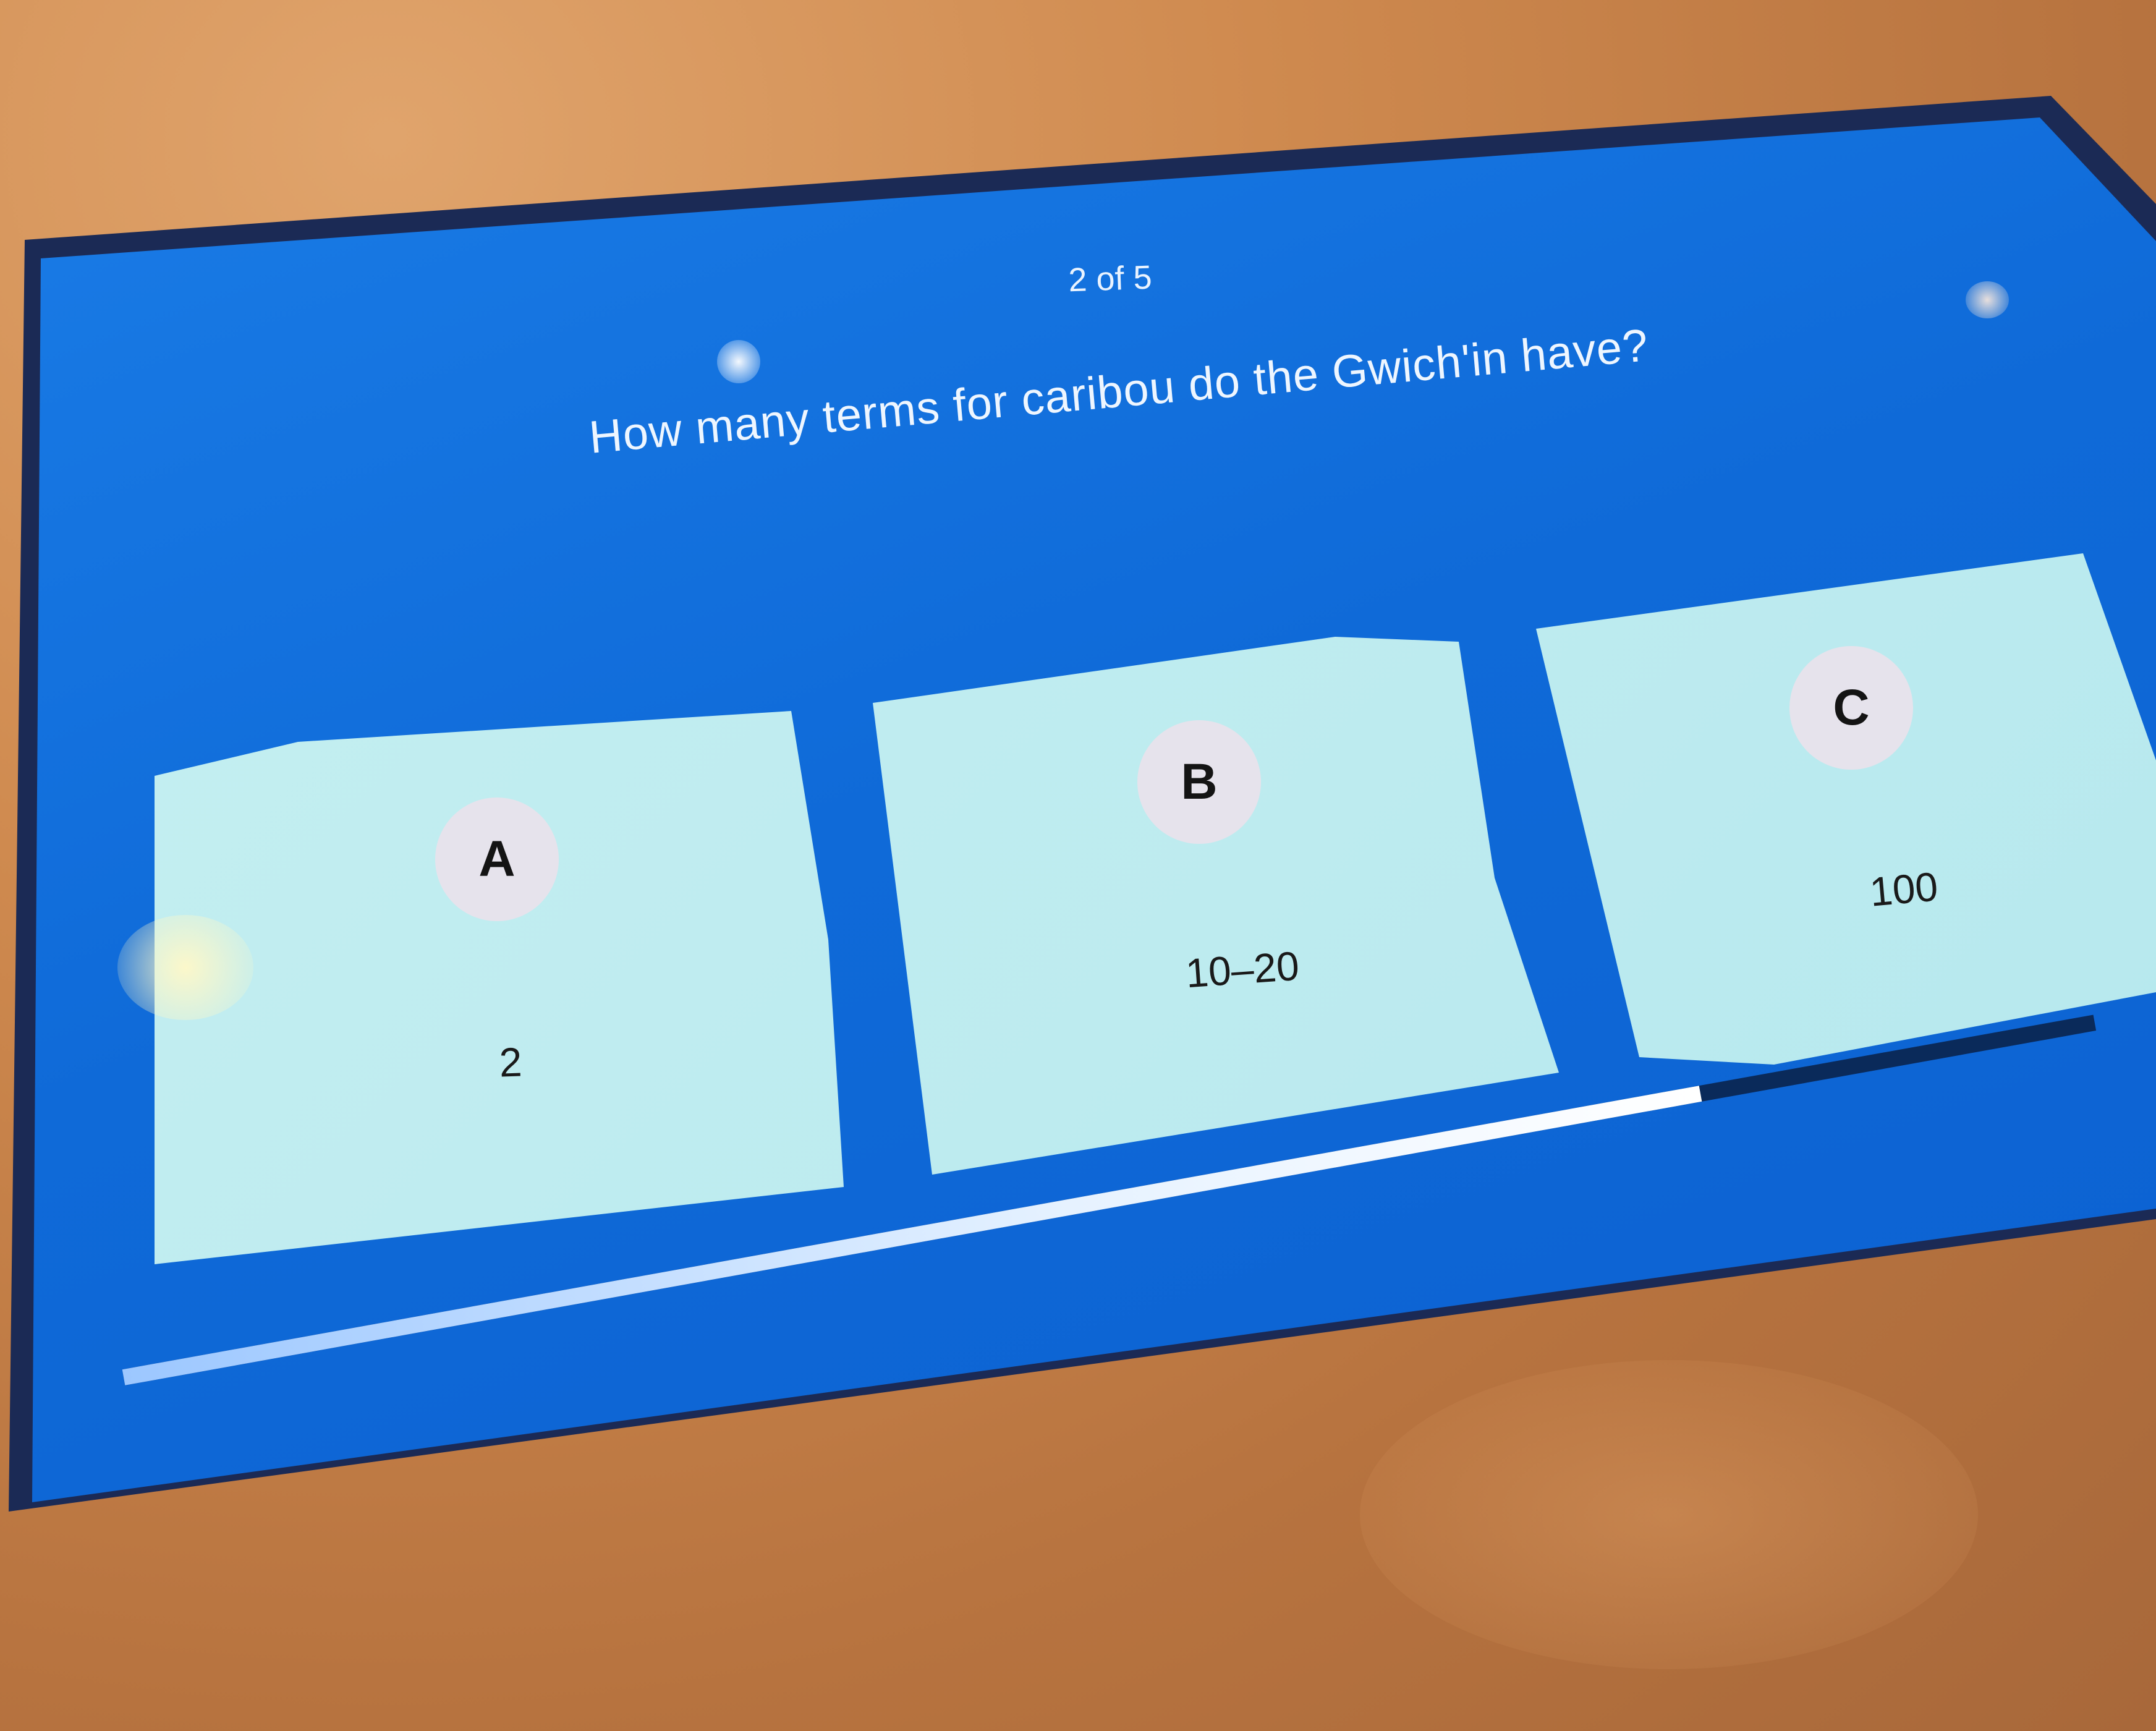 This screenshot has width=2156, height=1731. I want to click on option-letter-badge-c: C, so click(1851, 708).